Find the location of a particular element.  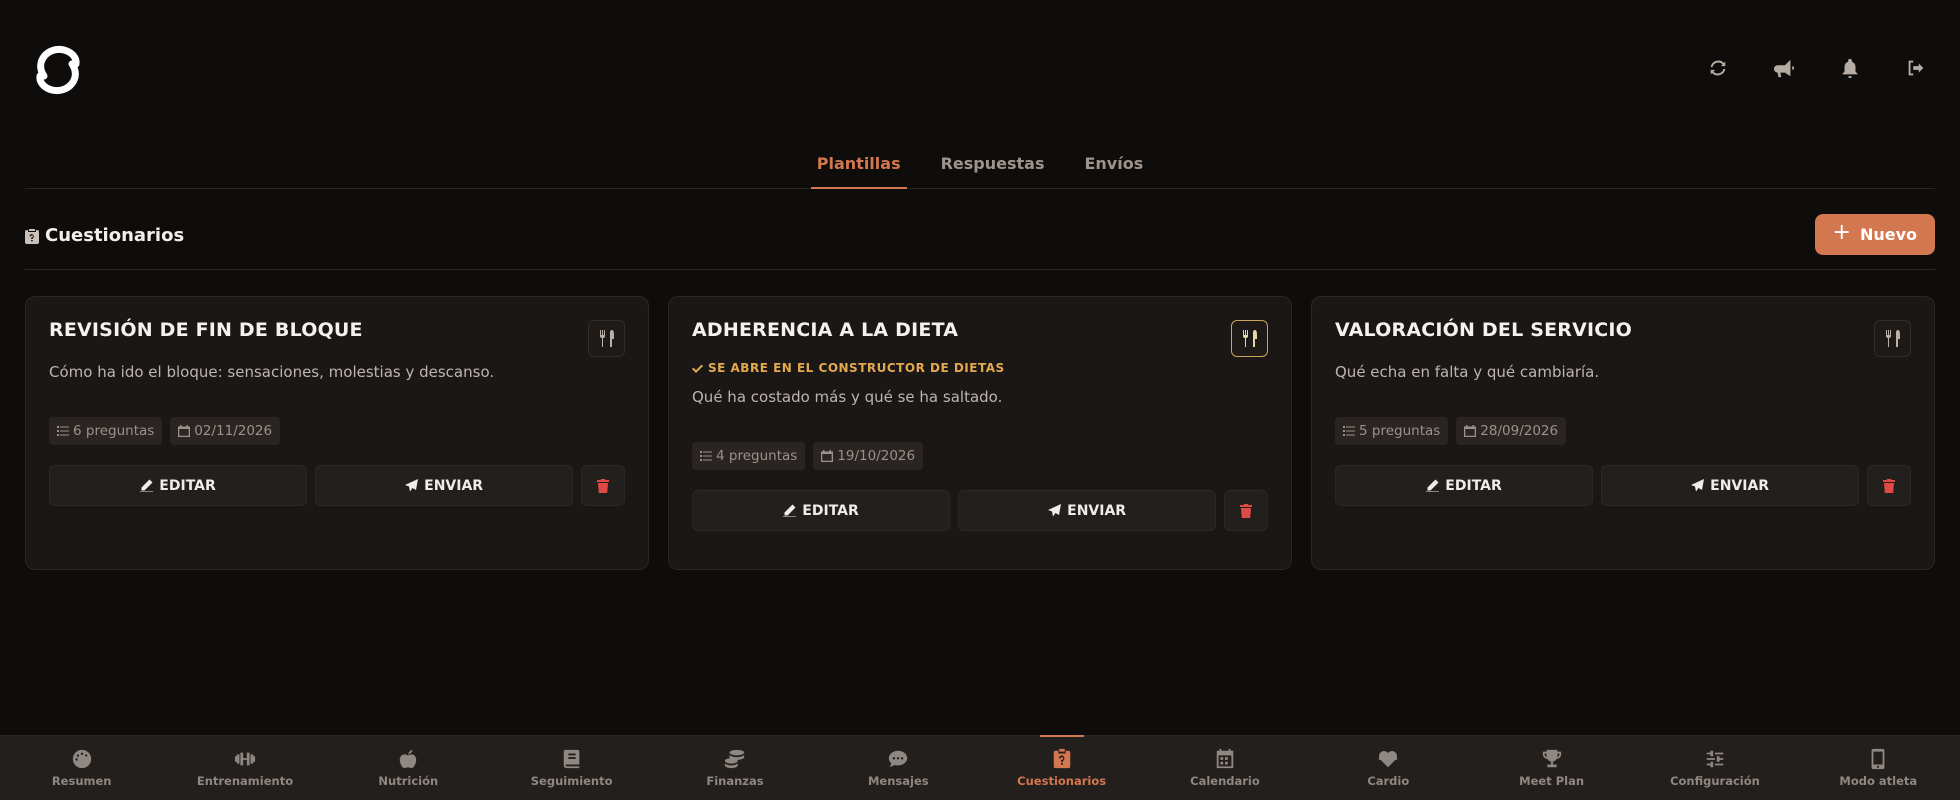

diet-builder-badge: SE ABRE EN EL CONSTRUCTOR DE DIETAS is located at coordinates (980, 368).